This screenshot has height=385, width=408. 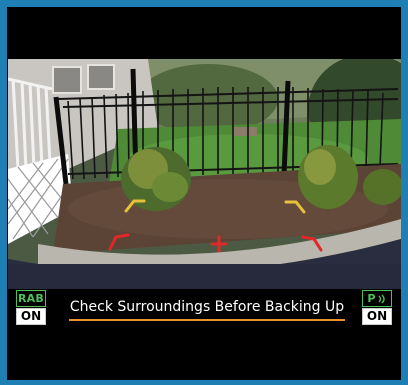 What do you see at coordinates (377, 298) in the screenshot?
I see `parking-sonar-label: P` at bounding box center [377, 298].